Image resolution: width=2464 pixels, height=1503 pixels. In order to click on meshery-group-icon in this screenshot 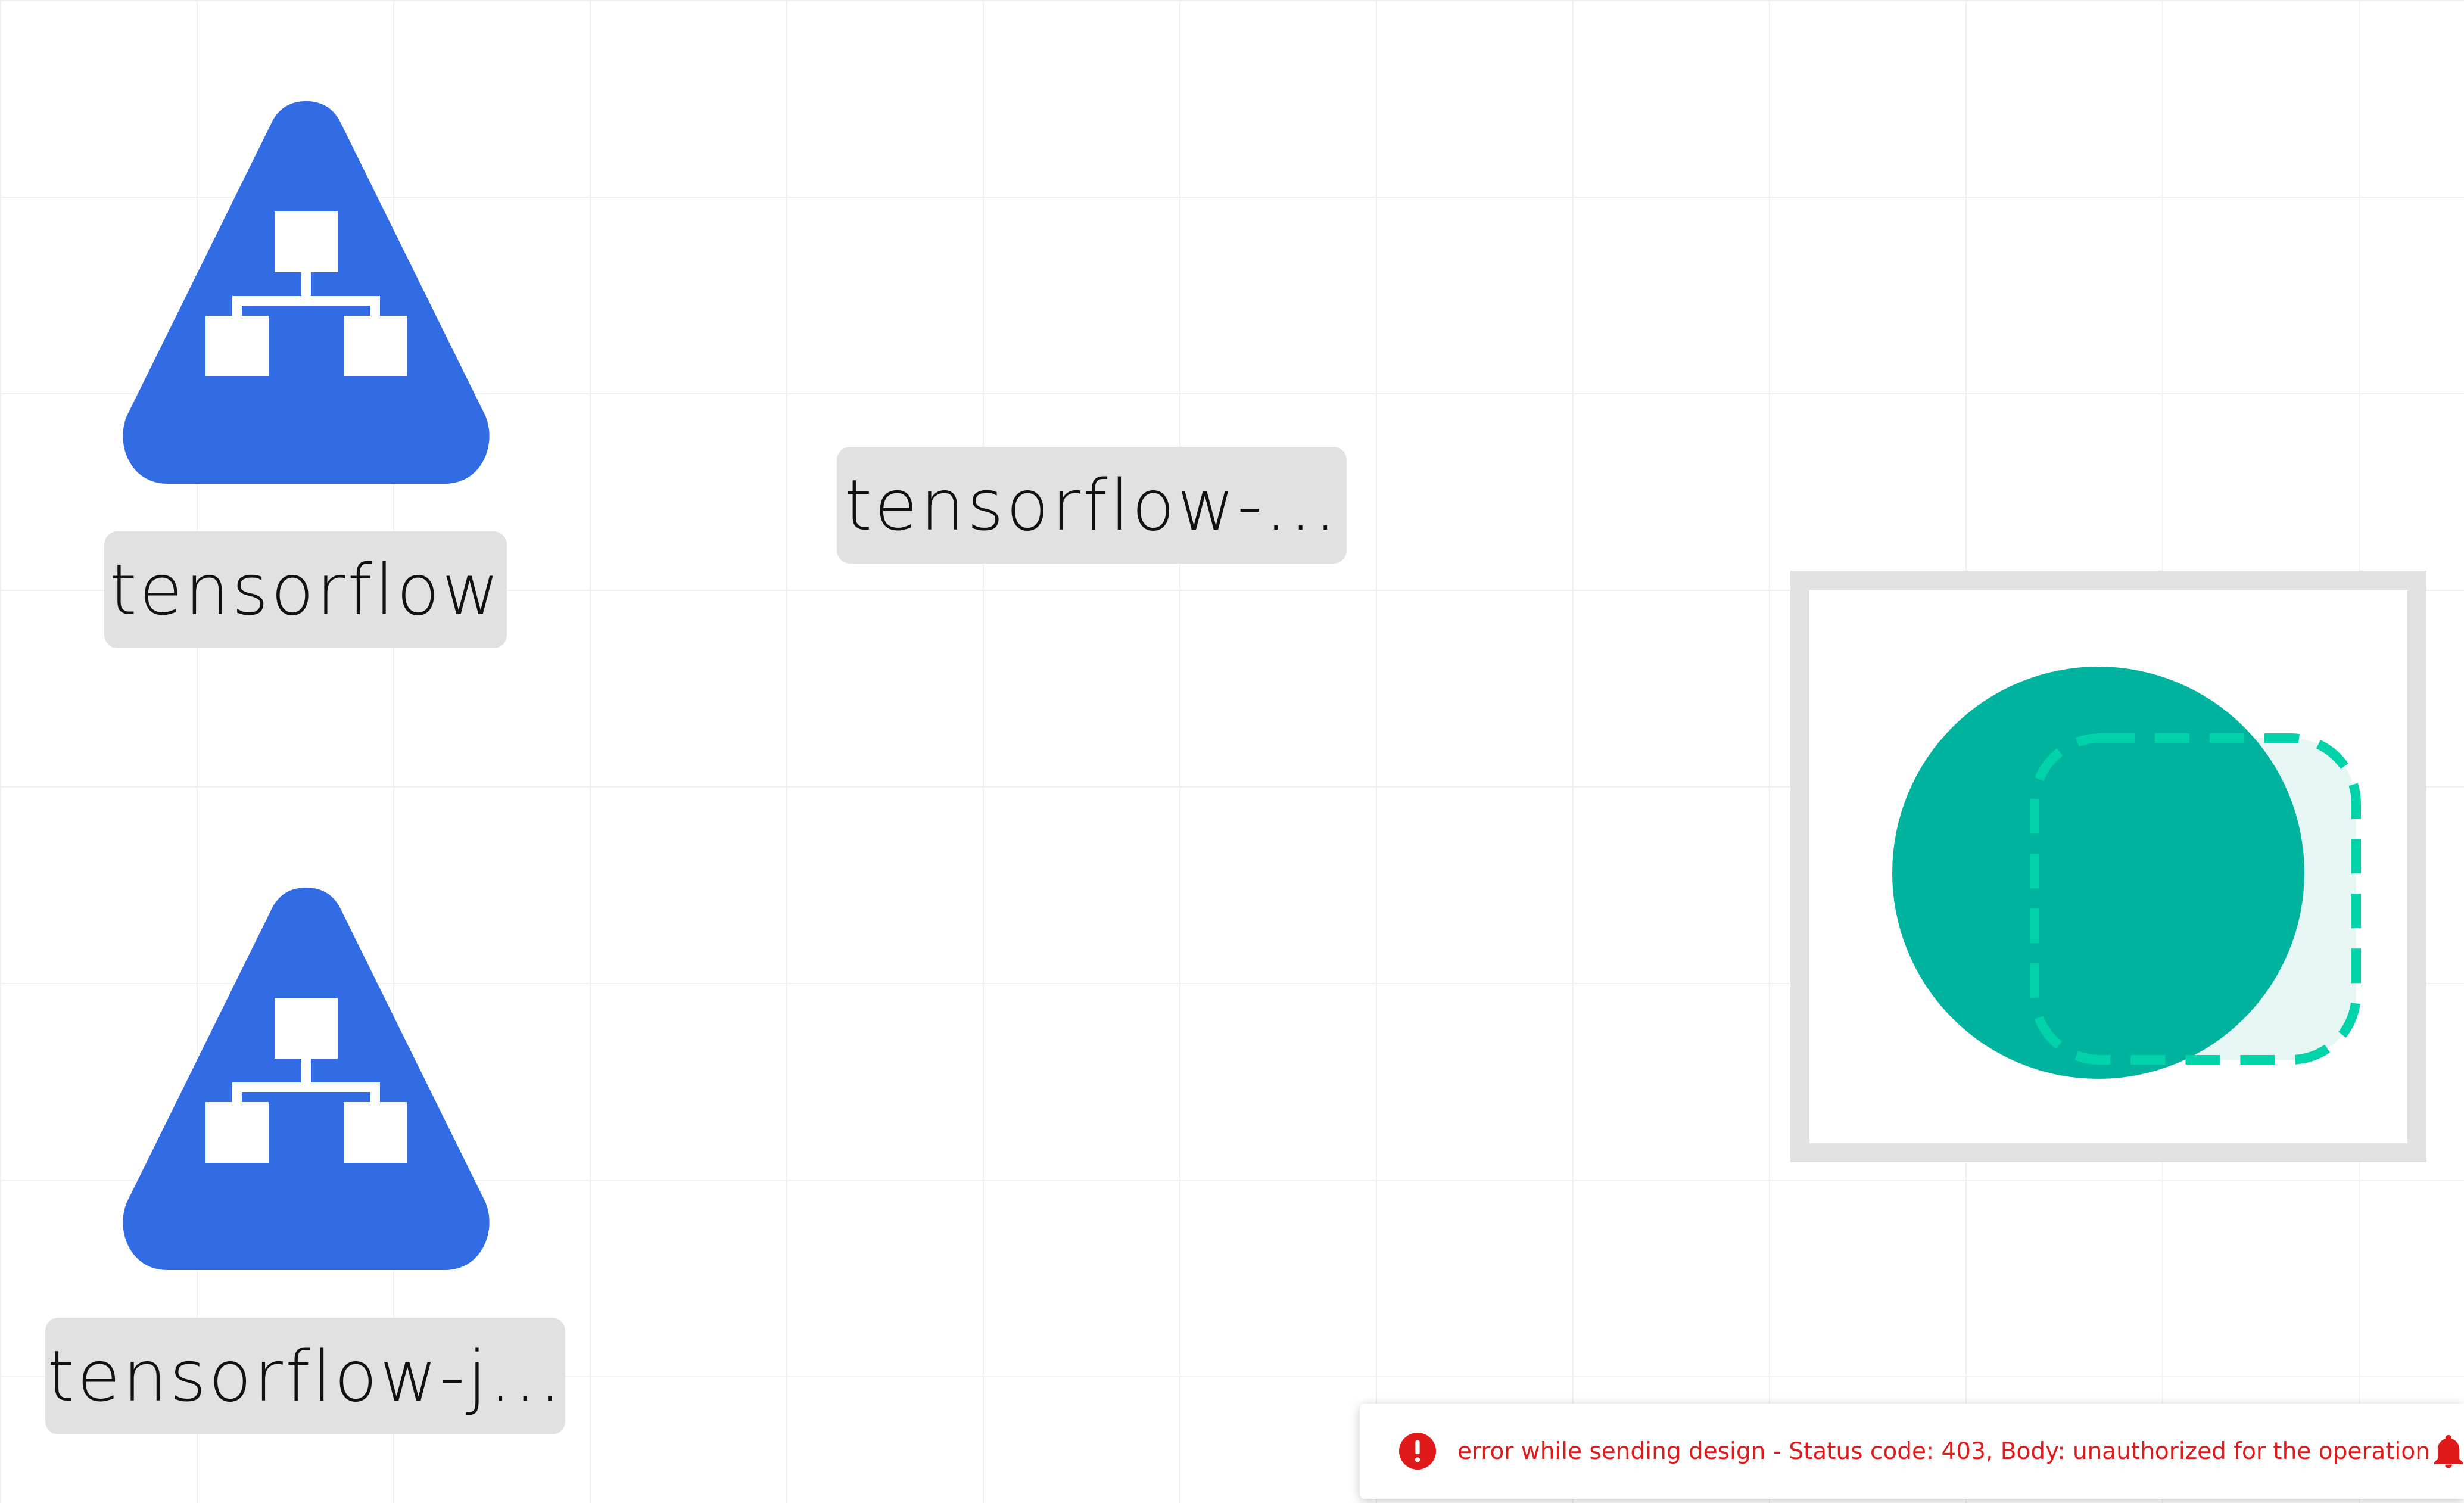, I will do `click(2126, 873)`.